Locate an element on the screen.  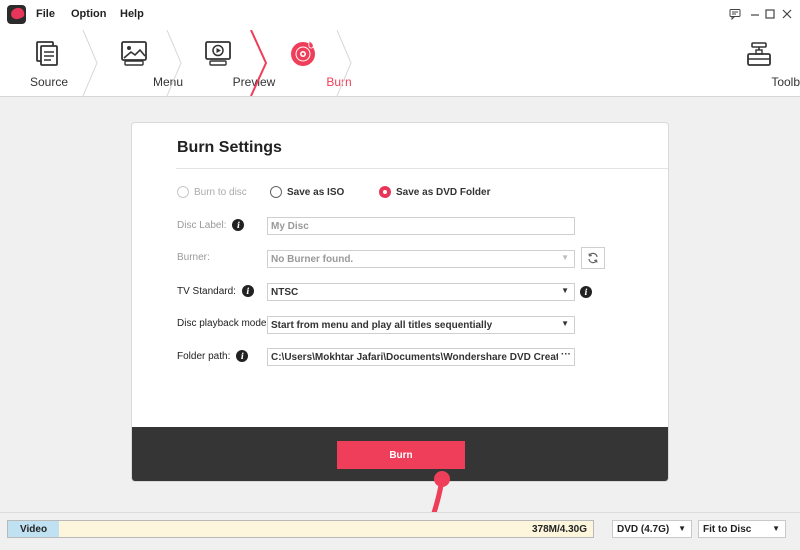
select-value: Fit to Disc is located at coordinates (727, 529).